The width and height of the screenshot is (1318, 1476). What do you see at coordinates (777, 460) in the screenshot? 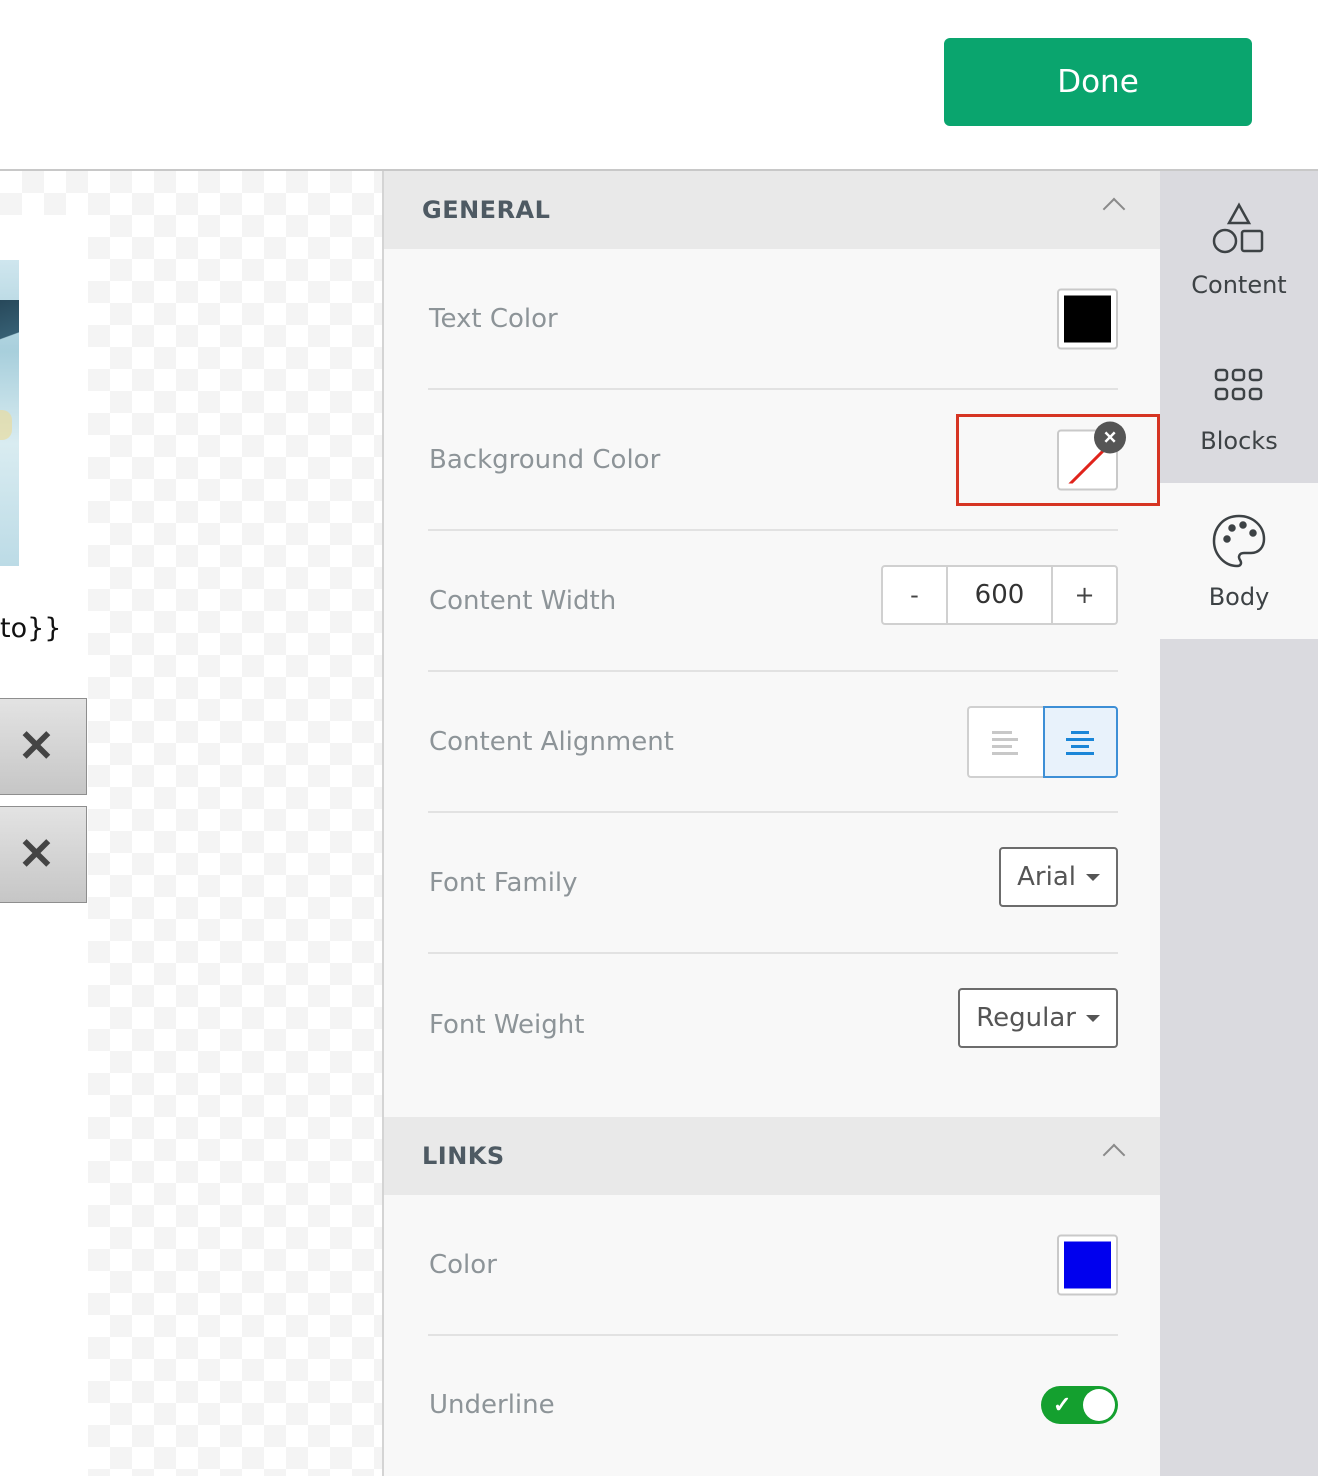
I see `row-background-color: Background Color ×` at bounding box center [777, 460].